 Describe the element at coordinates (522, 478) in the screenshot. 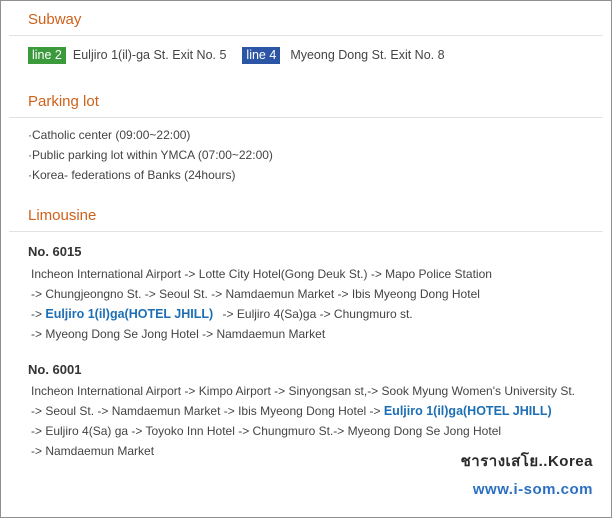

I see `watermark: ชารางเสโย..Korea www.i-som.com` at that location.